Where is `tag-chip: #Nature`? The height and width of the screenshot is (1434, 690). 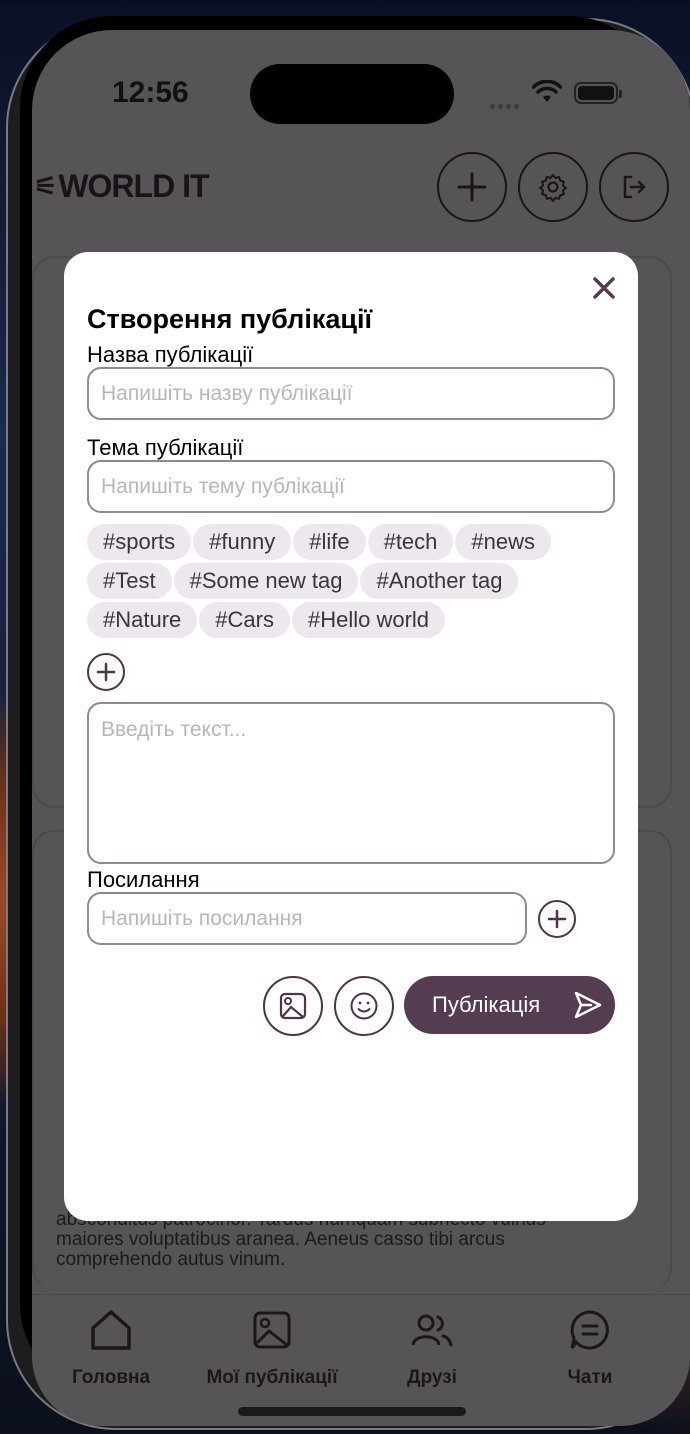 tag-chip: #Nature is located at coordinates (142, 620).